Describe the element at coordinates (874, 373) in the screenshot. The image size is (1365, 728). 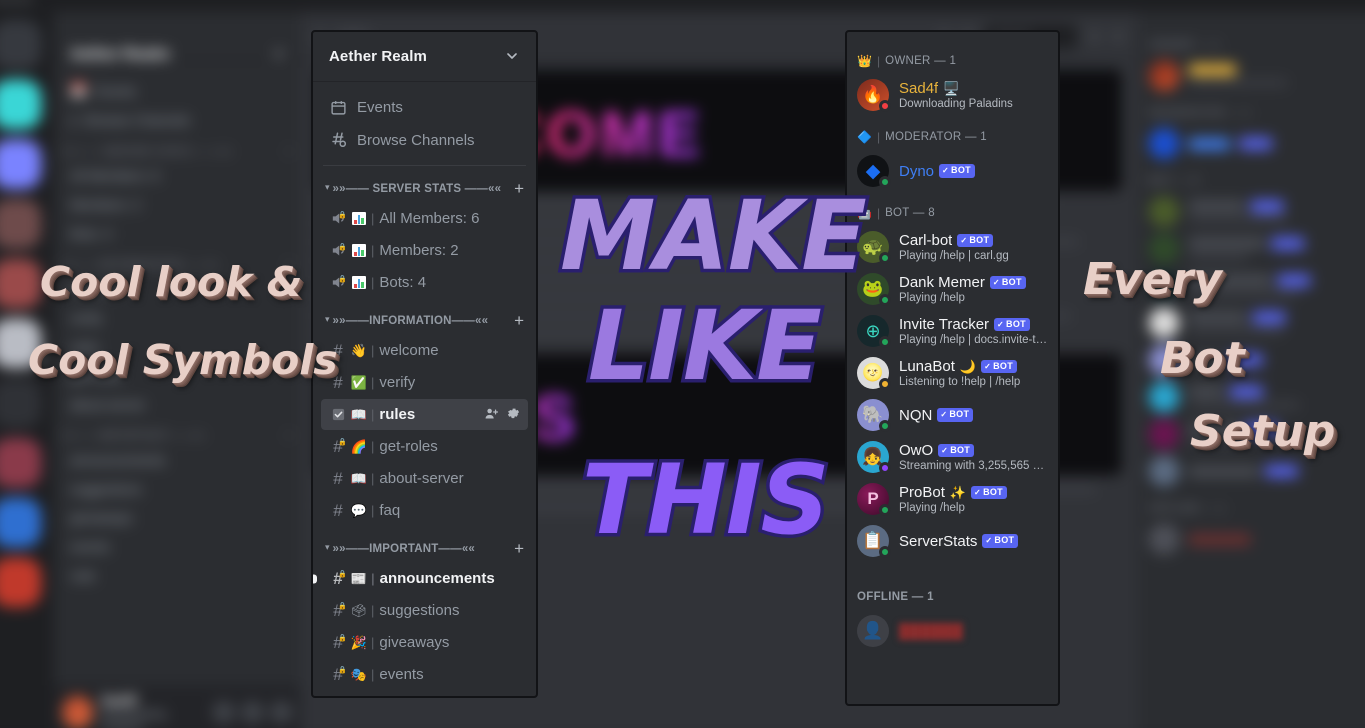
I see `avatar: 🌝` at that location.